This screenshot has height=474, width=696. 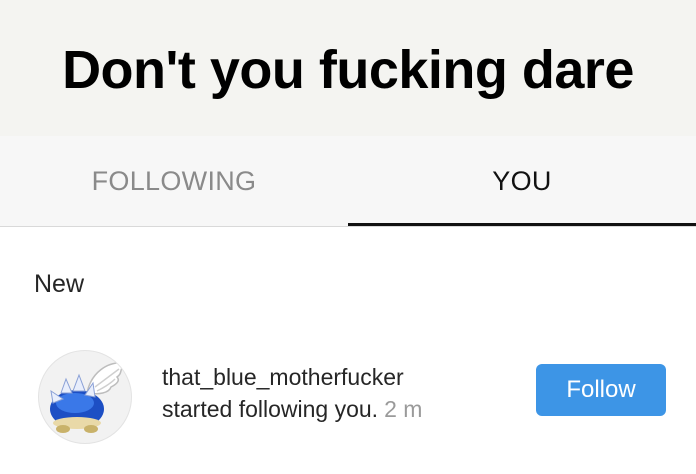 What do you see at coordinates (403, 409) in the screenshot?
I see `notification-time: 2 m` at bounding box center [403, 409].